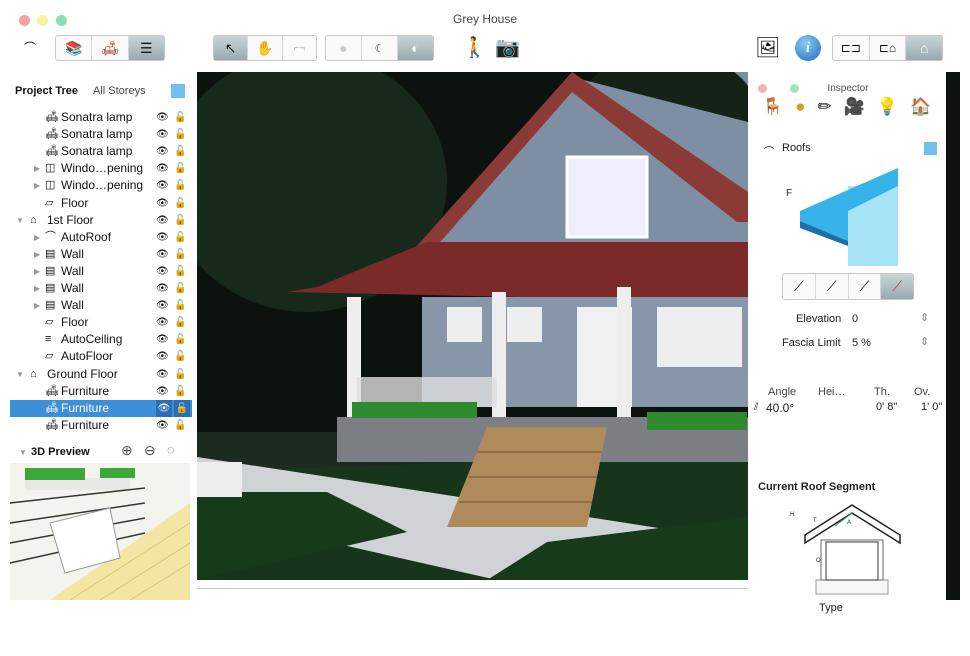 The height and width of the screenshot is (656, 970). Describe the element at coordinates (146, 48) in the screenshot. I see `project-tree-icon: ☰` at that location.